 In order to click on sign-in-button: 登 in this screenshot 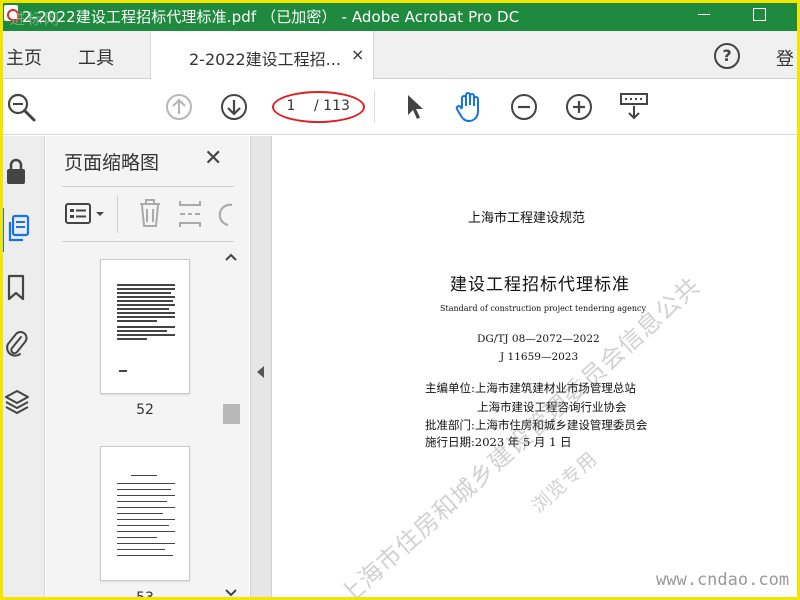, I will do `click(785, 58)`.